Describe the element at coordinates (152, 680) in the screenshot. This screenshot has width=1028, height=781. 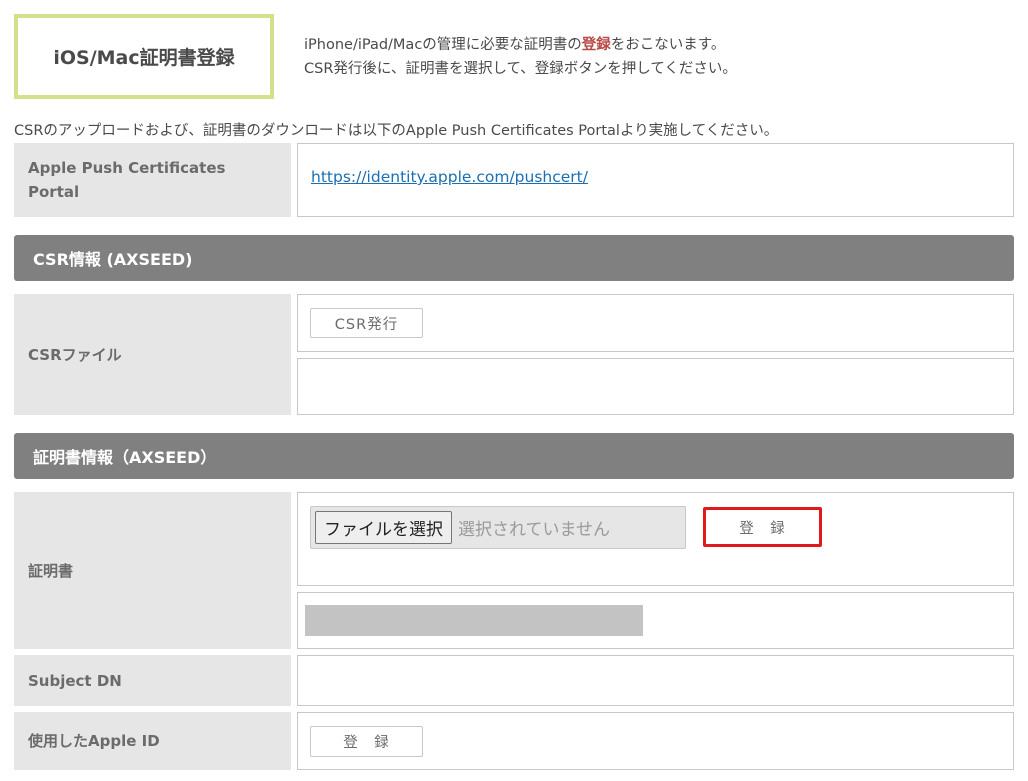
I see `subject-dn-label-cell: Subject DN` at that location.